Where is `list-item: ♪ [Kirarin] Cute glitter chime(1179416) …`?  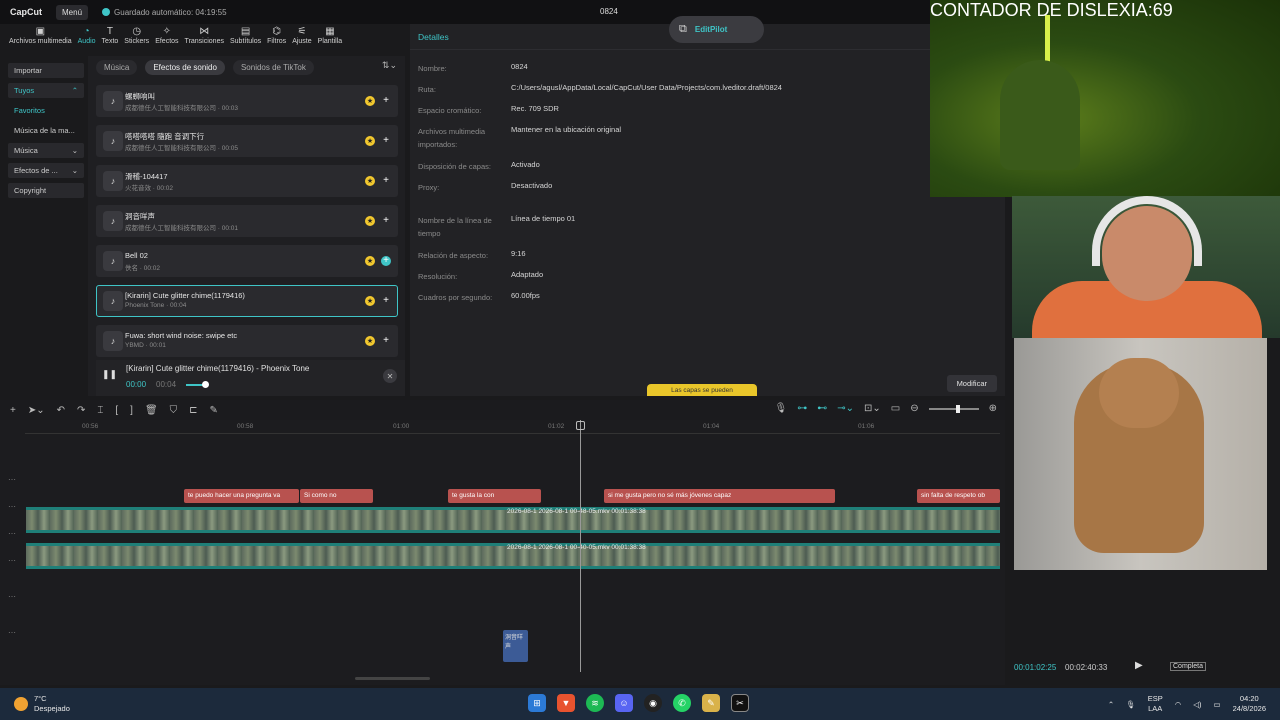 list-item: ♪ [Kirarin] Cute glitter chime(1179416) … is located at coordinates (247, 301).